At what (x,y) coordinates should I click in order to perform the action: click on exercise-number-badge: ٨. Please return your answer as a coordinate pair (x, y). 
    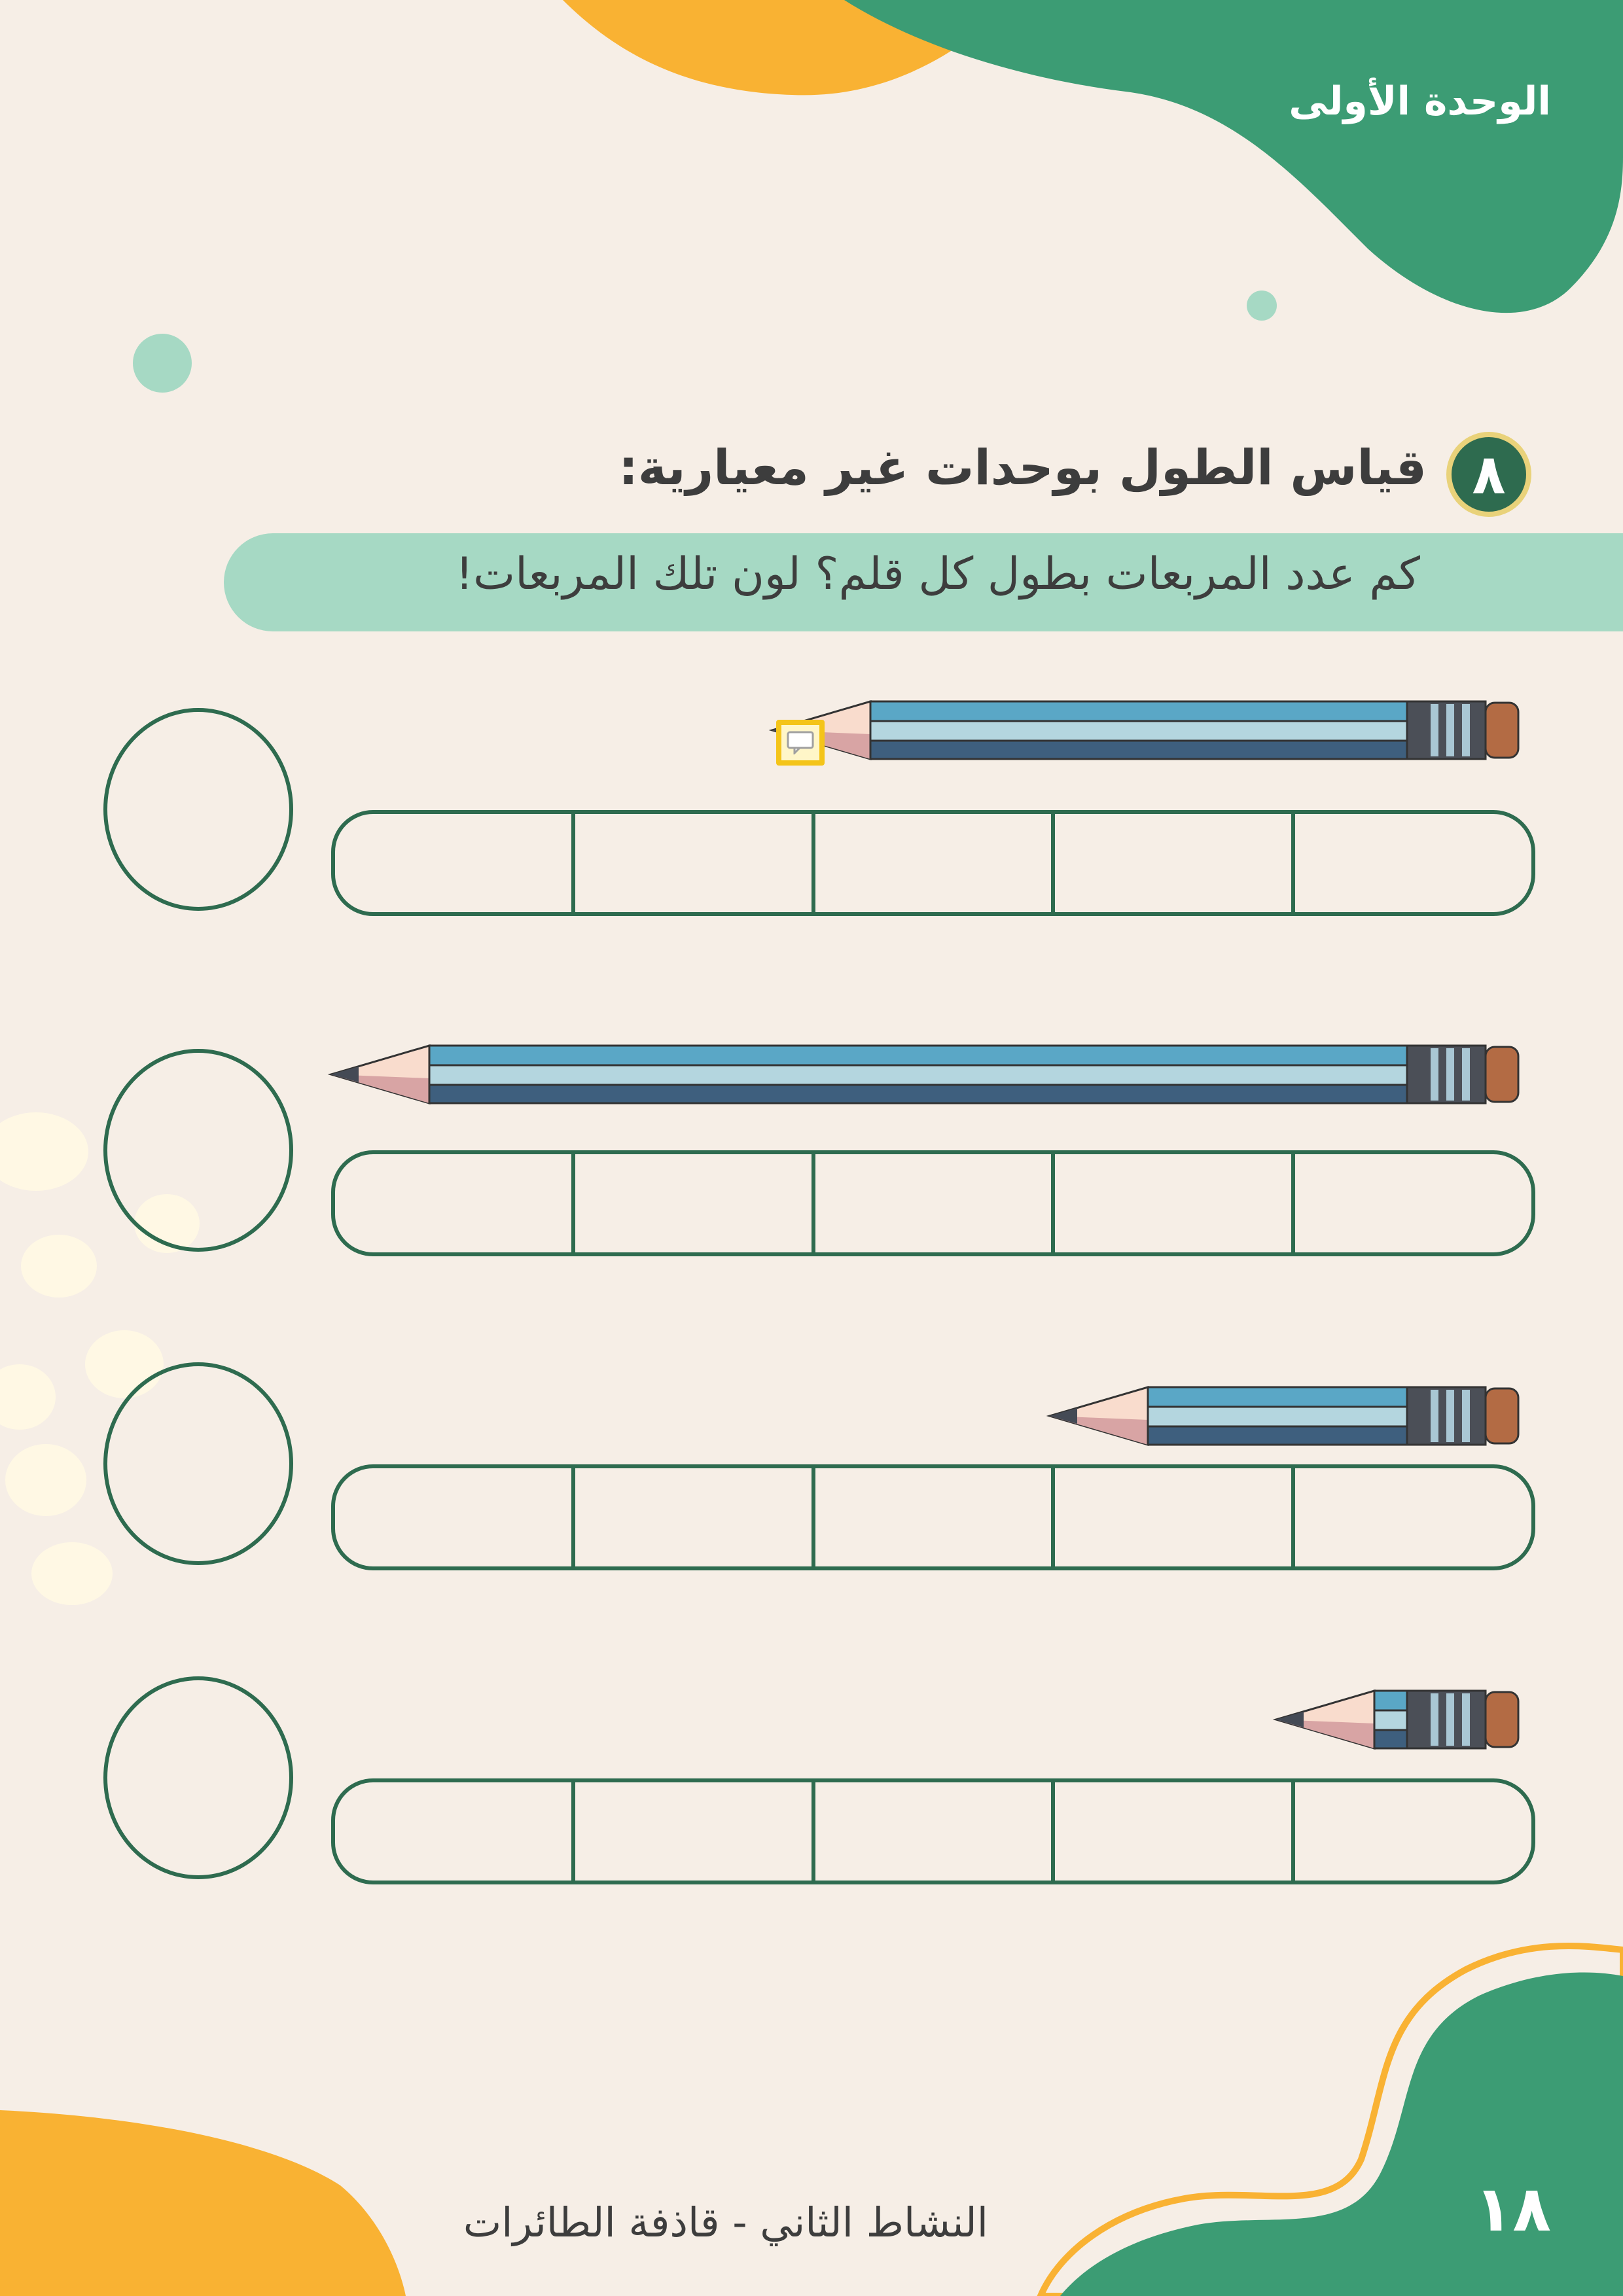
    Looking at the image, I should click on (1489, 475).